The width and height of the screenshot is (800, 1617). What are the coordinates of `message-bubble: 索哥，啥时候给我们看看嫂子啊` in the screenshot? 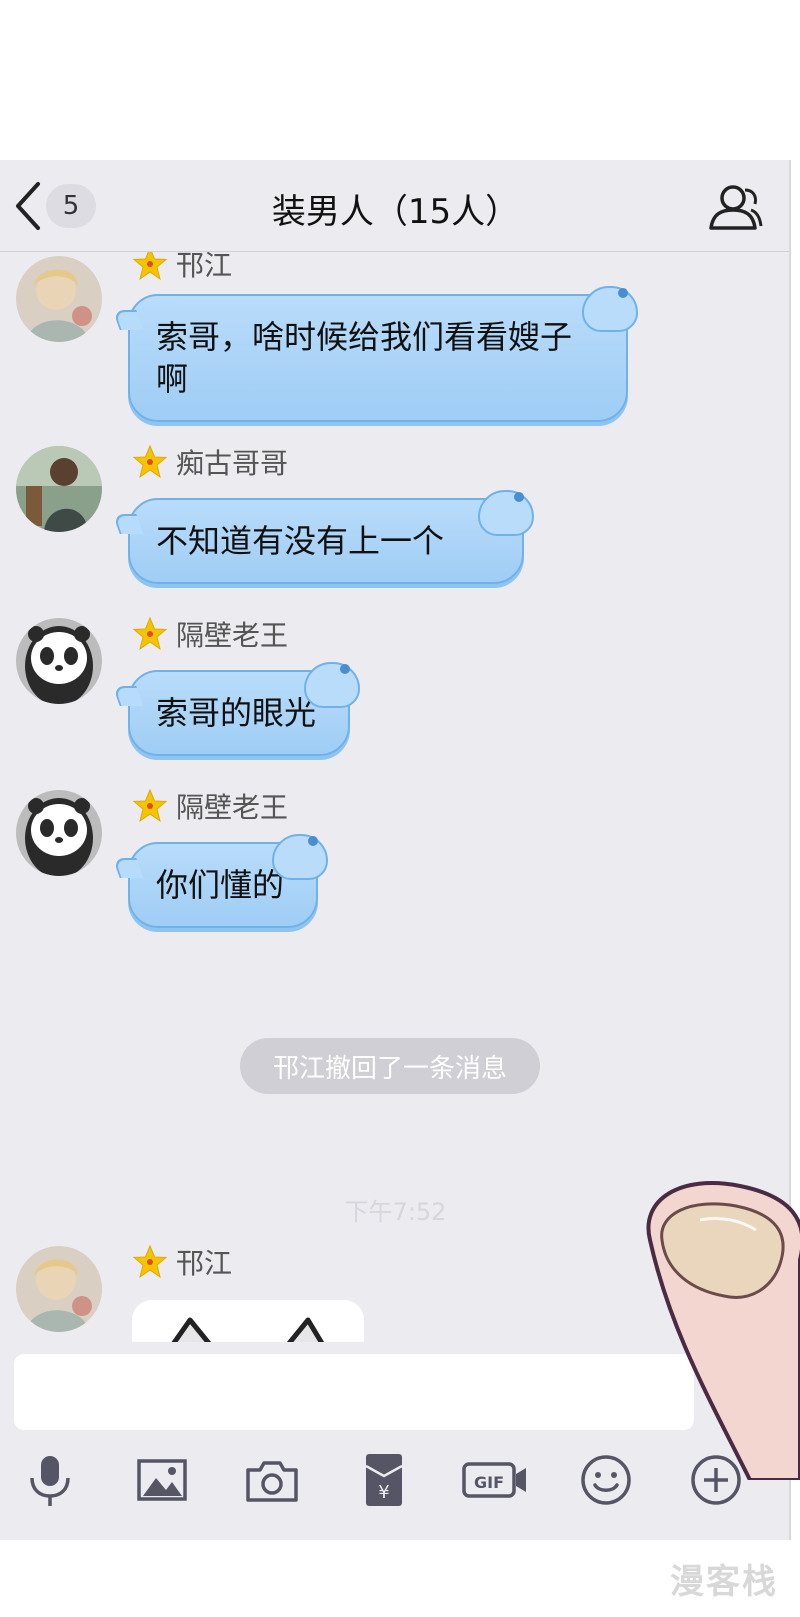 It's located at (375, 354).